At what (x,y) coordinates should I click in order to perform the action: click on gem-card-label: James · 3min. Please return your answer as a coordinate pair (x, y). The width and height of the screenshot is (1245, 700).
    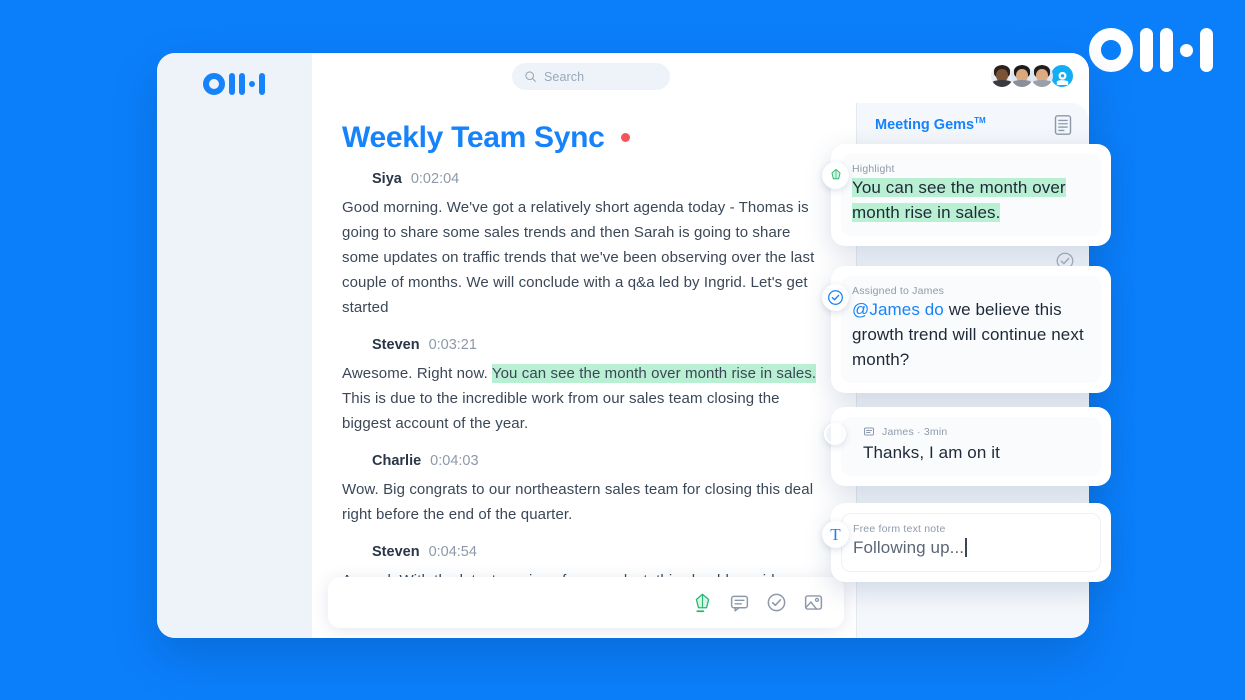
    Looking at the image, I should click on (915, 432).